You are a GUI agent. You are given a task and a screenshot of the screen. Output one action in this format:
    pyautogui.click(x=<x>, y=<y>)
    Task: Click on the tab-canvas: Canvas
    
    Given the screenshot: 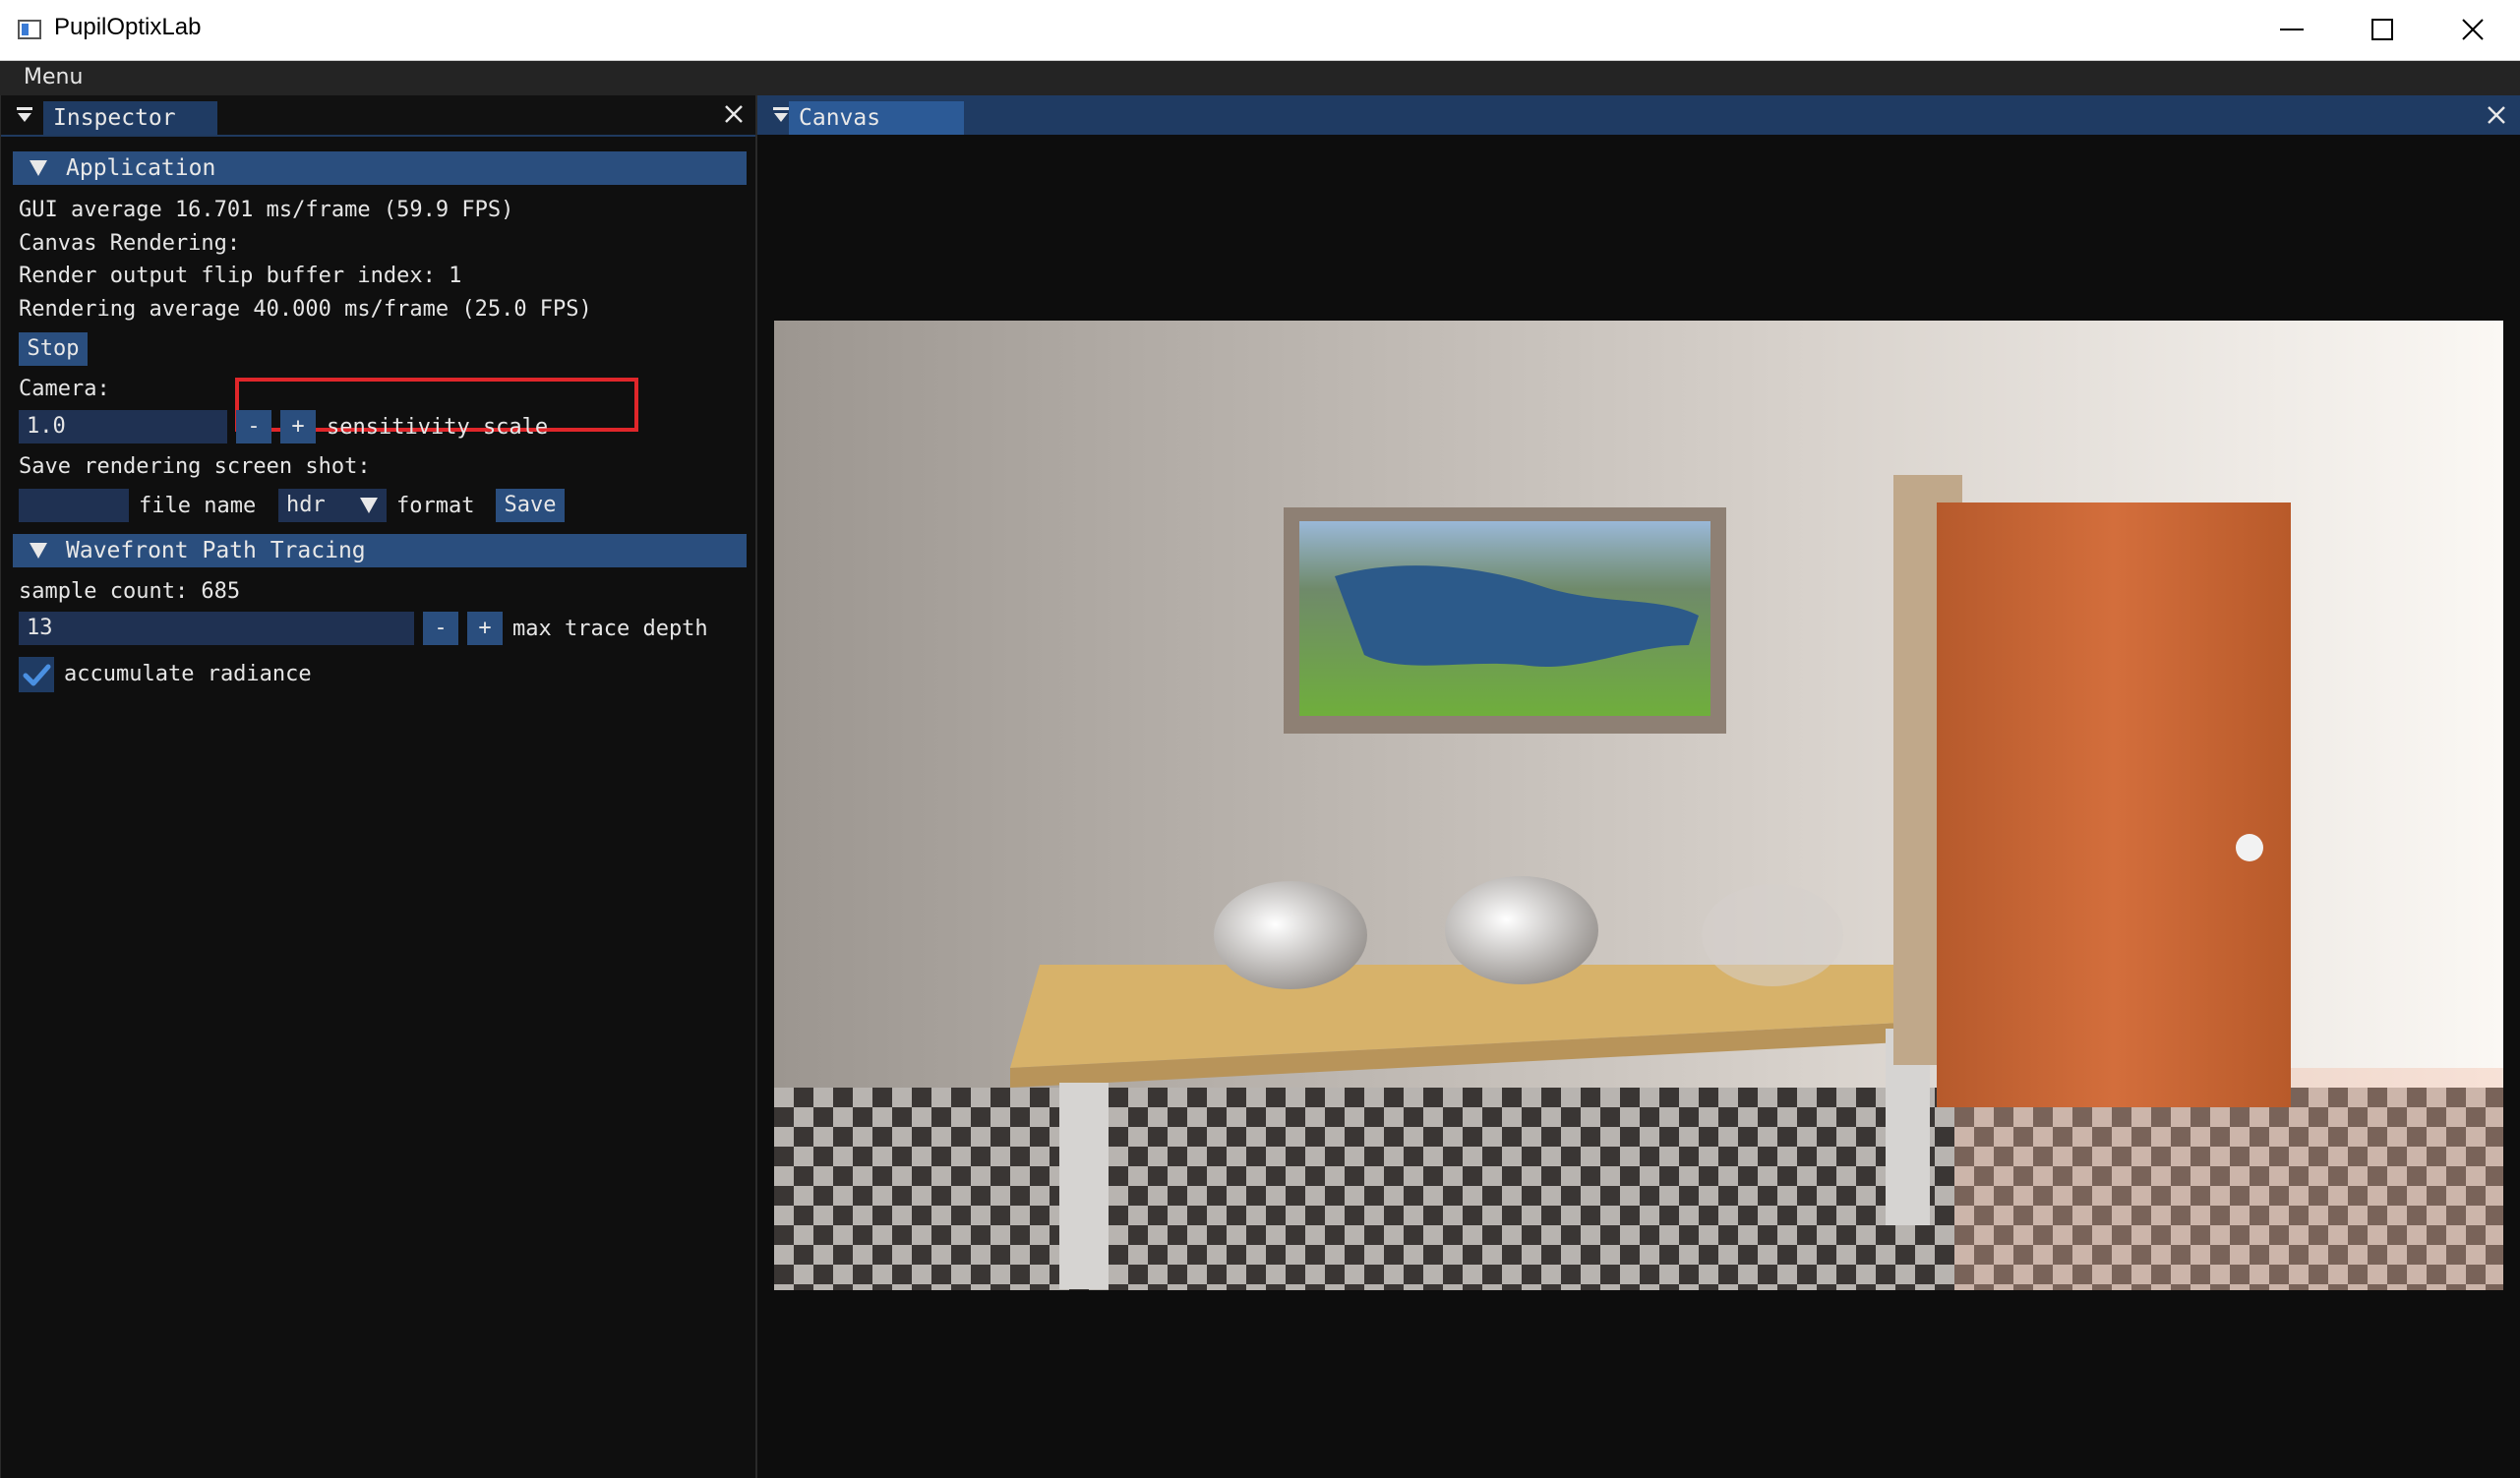 What is the action you would take?
    pyautogui.click(x=876, y=118)
    